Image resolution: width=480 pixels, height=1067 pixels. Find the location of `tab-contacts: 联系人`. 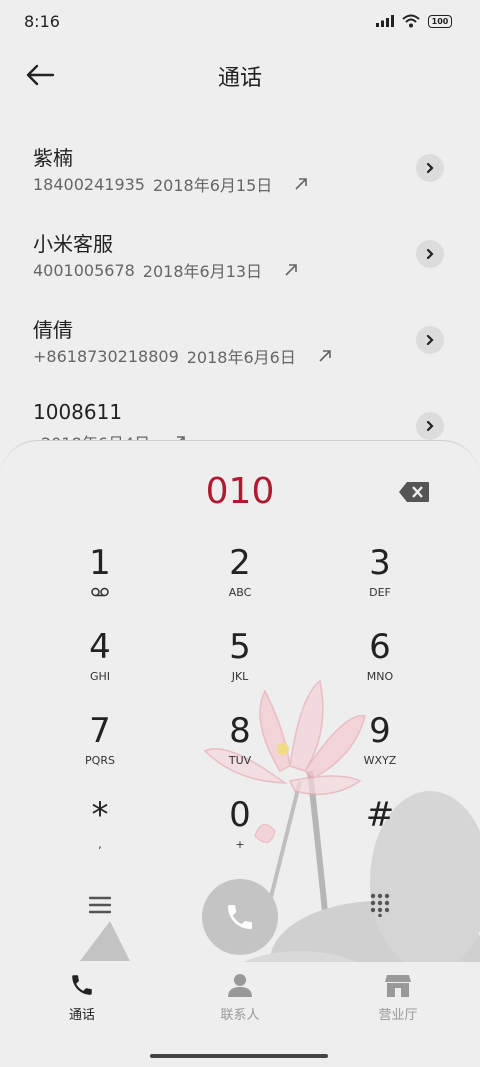

tab-contacts: 联系人 is located at coordinates (240, 996).